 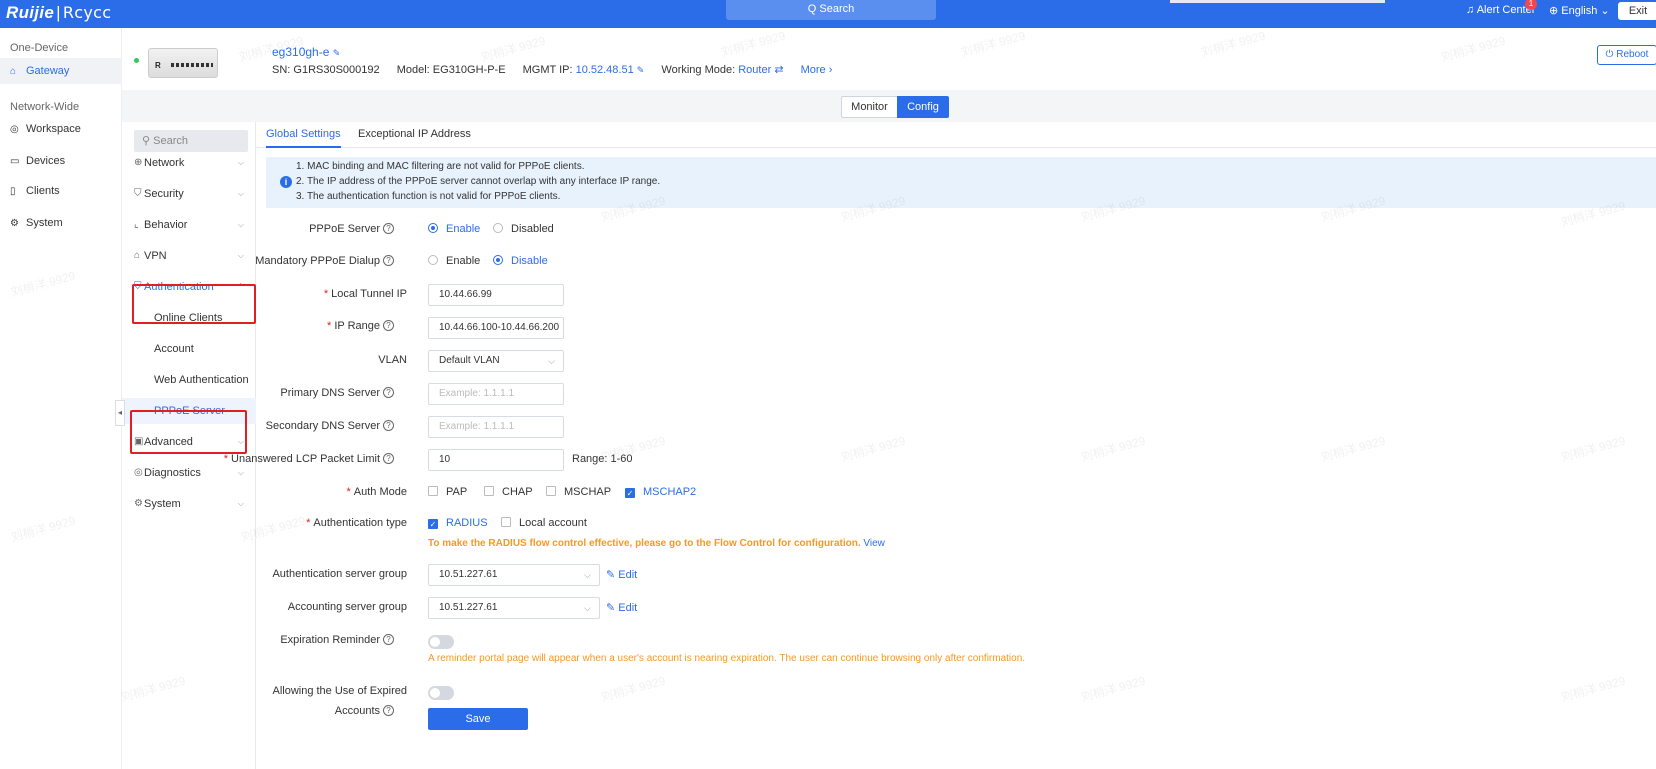 I want to click on device-name: eg310gh-e ✎, so click(x=306, y=52).